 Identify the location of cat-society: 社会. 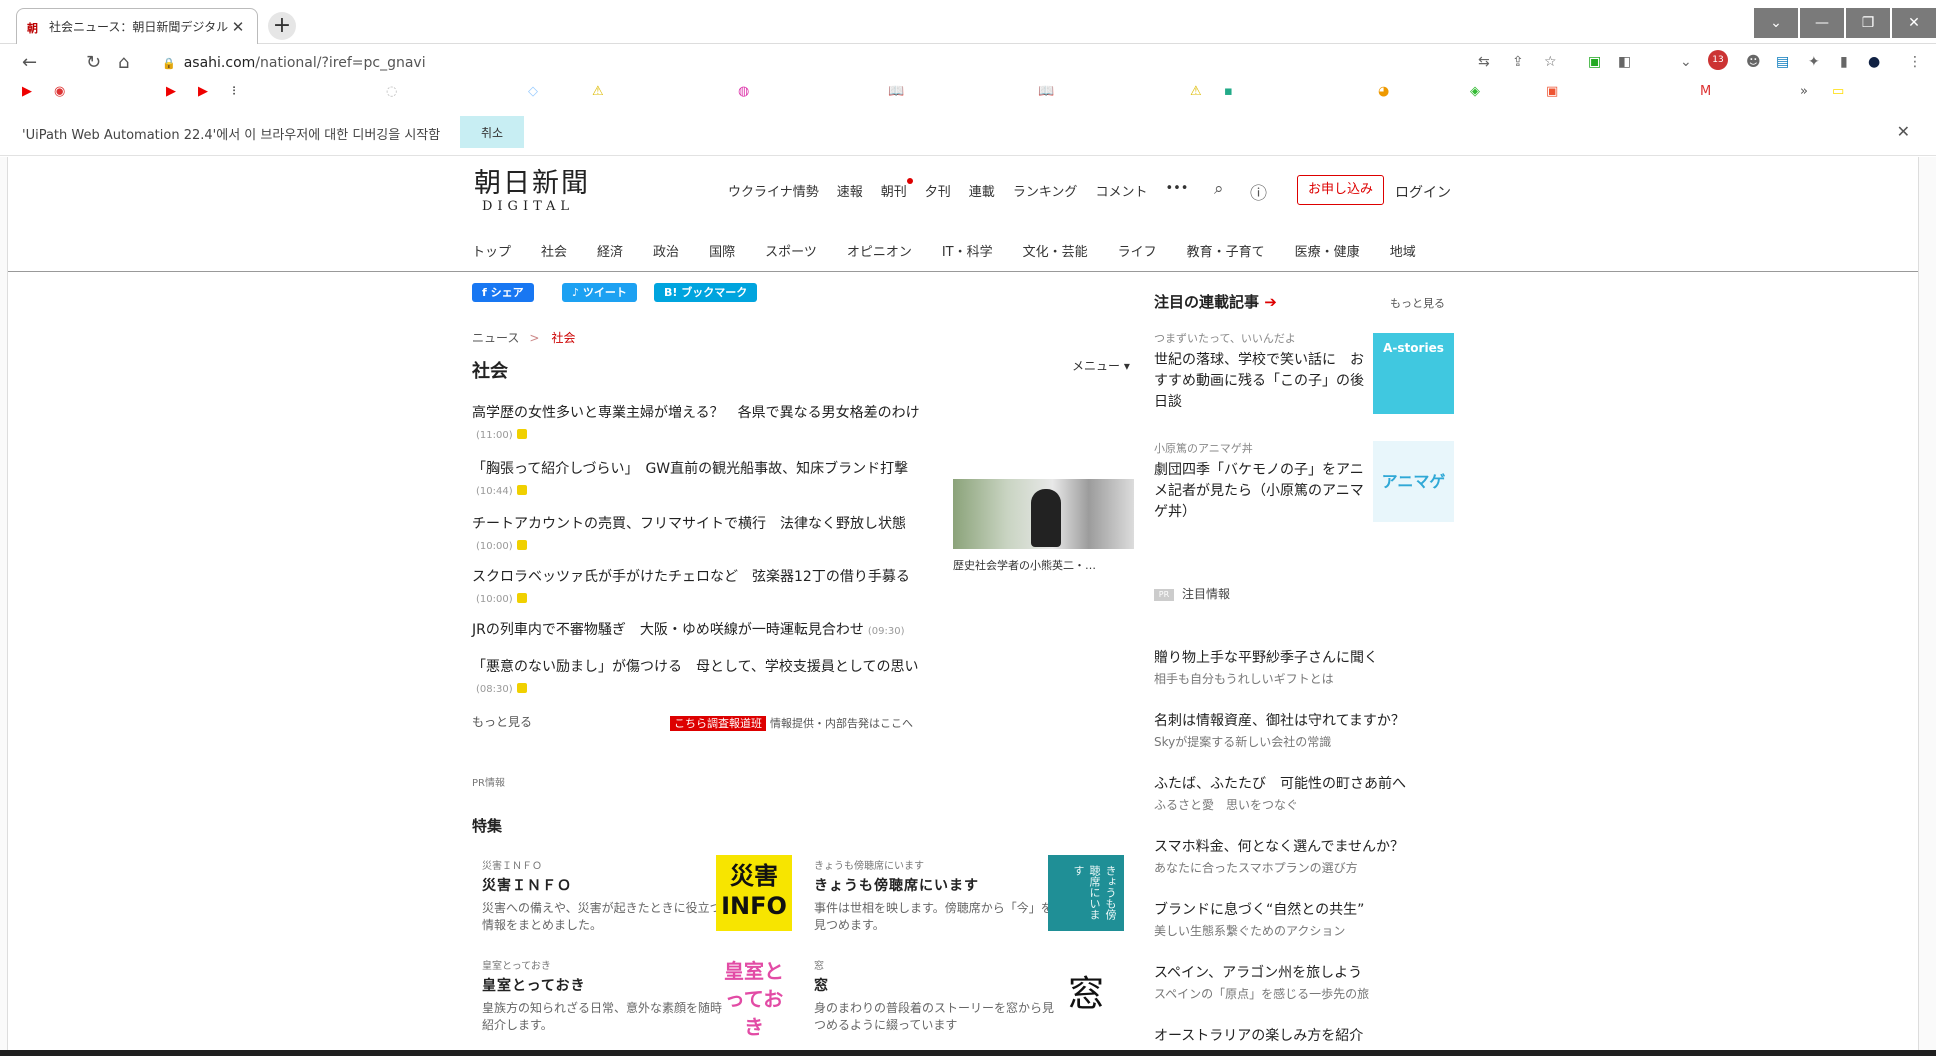
(554, 250).